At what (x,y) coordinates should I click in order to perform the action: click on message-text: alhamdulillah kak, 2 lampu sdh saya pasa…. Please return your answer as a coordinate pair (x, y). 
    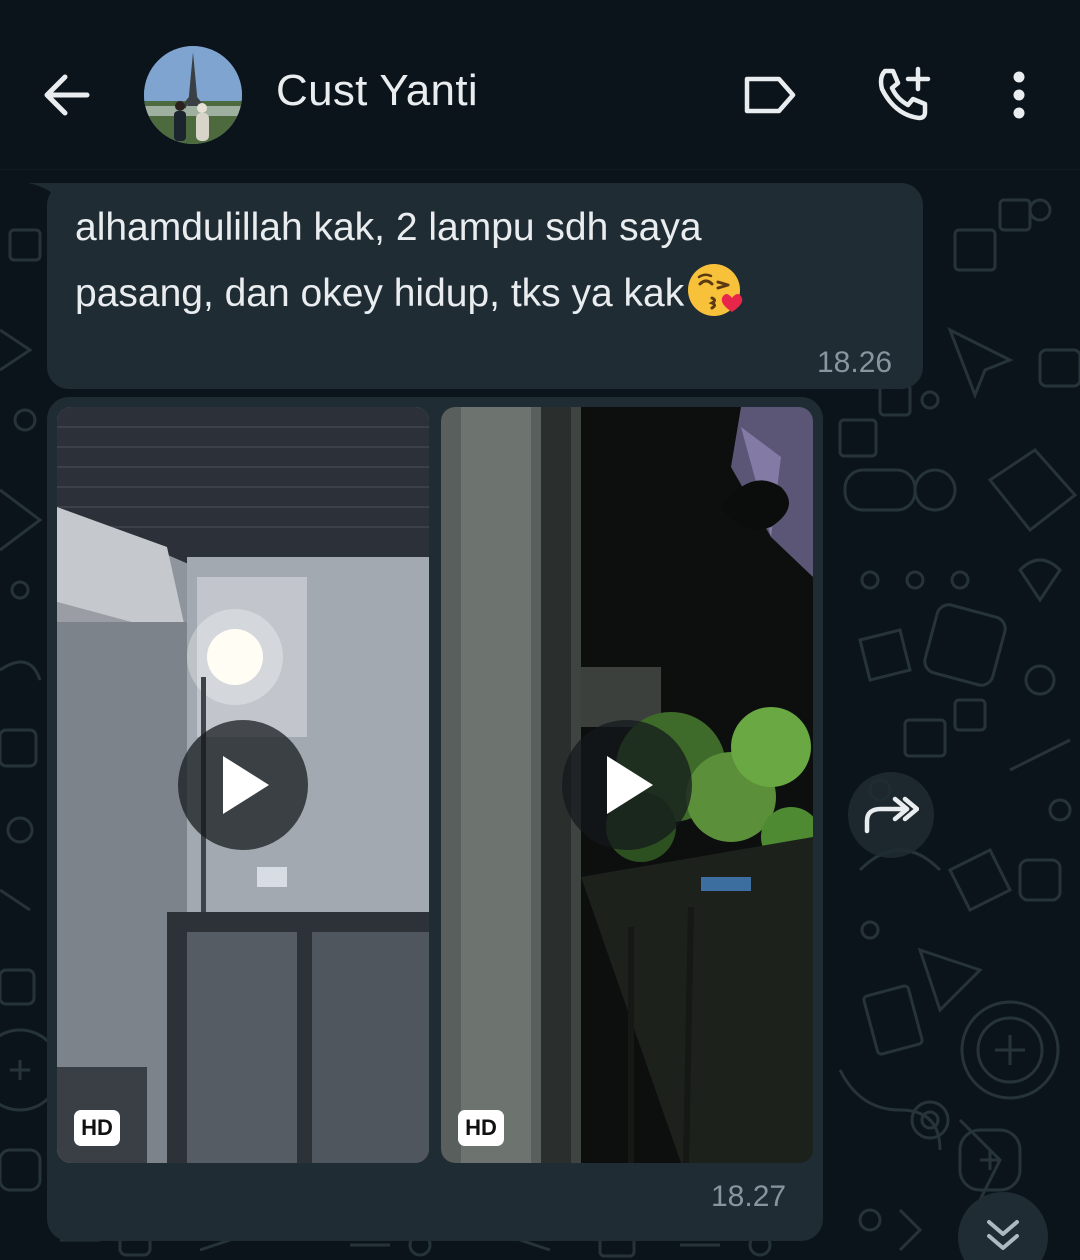
    Looking at the image, I should click on (455, 261).